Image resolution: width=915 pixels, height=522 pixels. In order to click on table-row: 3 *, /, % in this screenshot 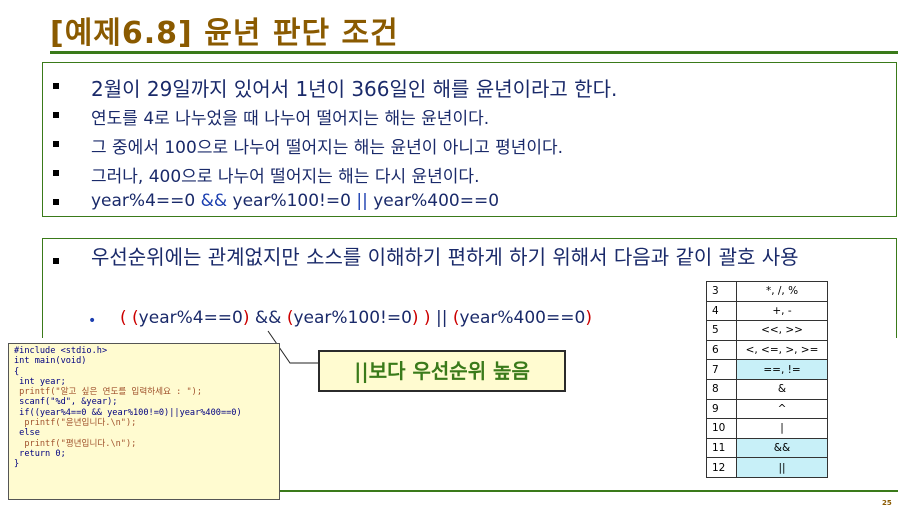, I will do `click(767, 291)`.